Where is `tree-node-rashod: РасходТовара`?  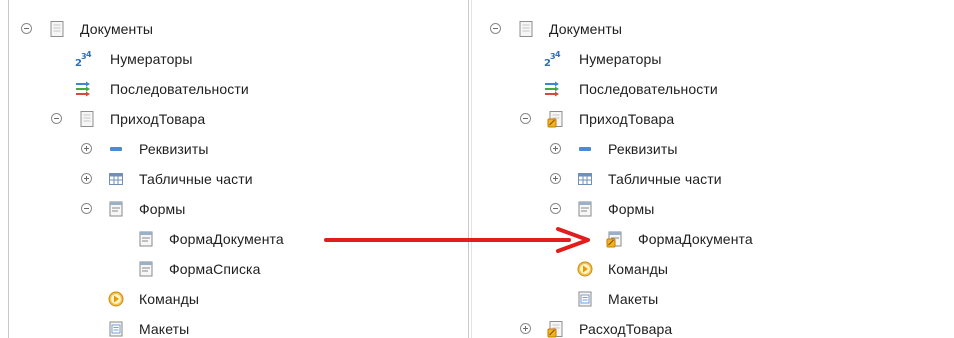 tree-node-rashod: РасходТовара is located at coordinates (715, 327).